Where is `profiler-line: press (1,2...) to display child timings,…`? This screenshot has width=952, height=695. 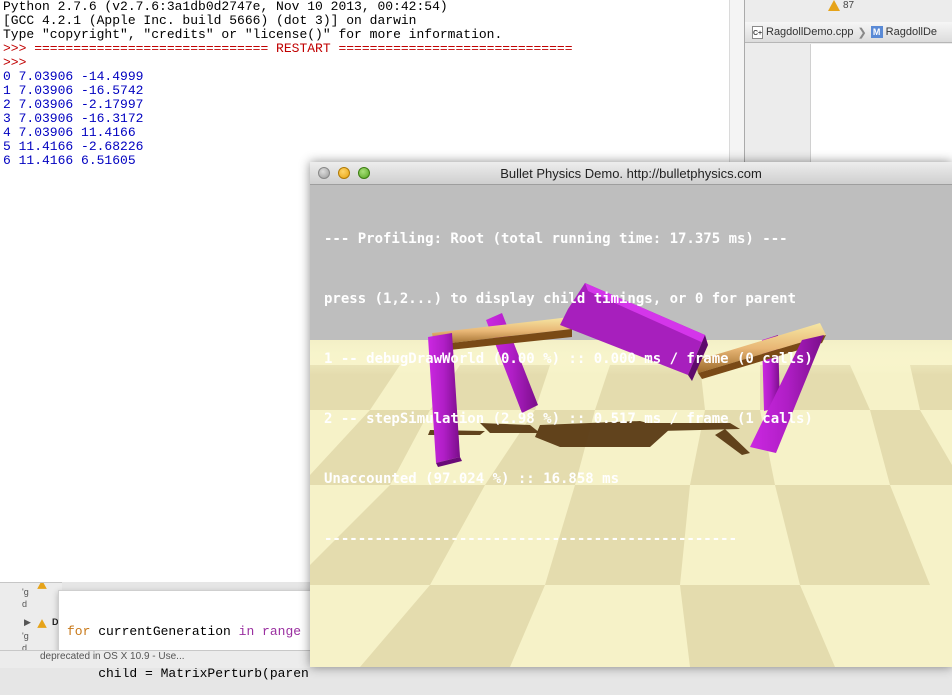 profiler-line: press (1,2...) to display child timings,… is located at coordinates (560, 299).